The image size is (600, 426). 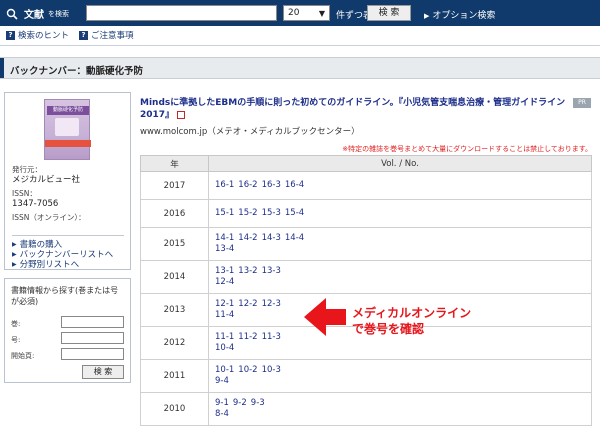 What do you see at coordinates (224, 271) in the screenshot?
I see `issue-link: 13-1` at bounding box center [224, 271].